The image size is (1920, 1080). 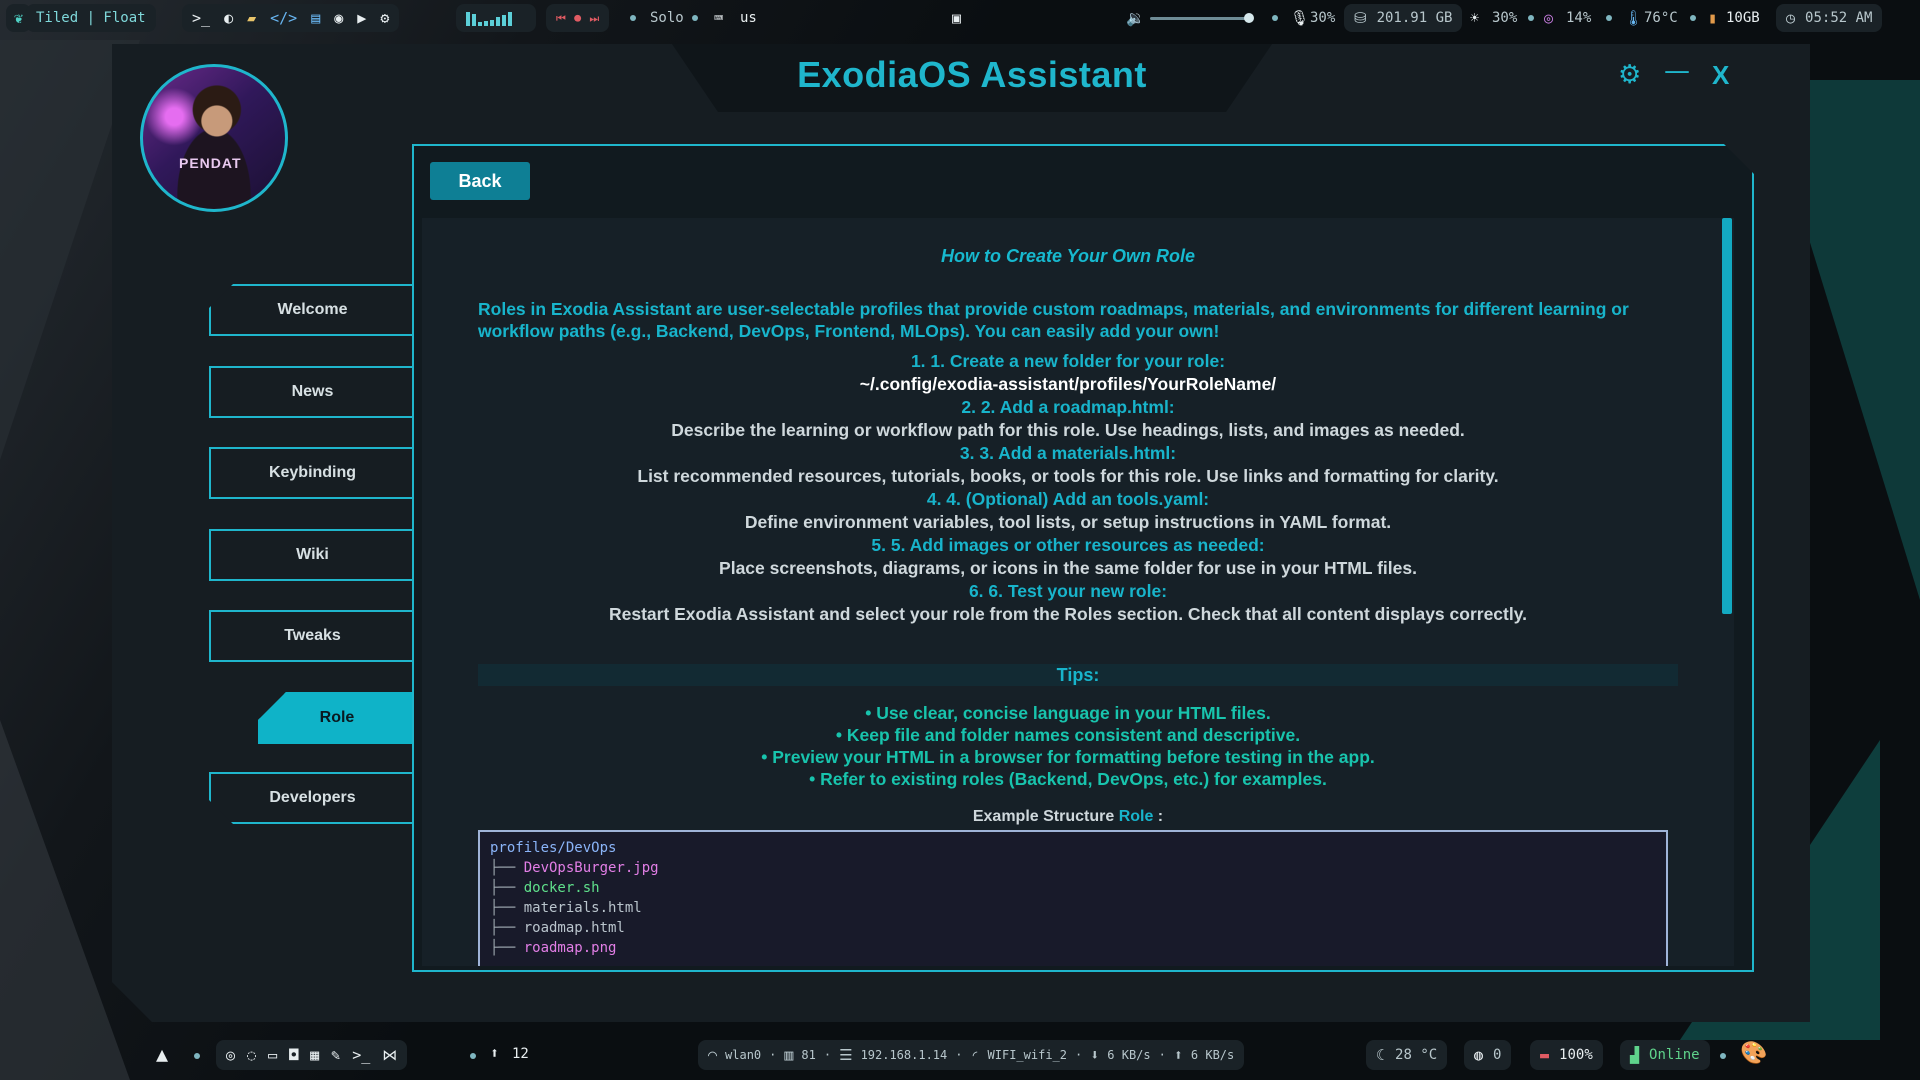 What do you see at coordinates (1416, 1055) in the screenshot?
I see `weather-temp: 28 °C` at bounding box center [1416, 1055].